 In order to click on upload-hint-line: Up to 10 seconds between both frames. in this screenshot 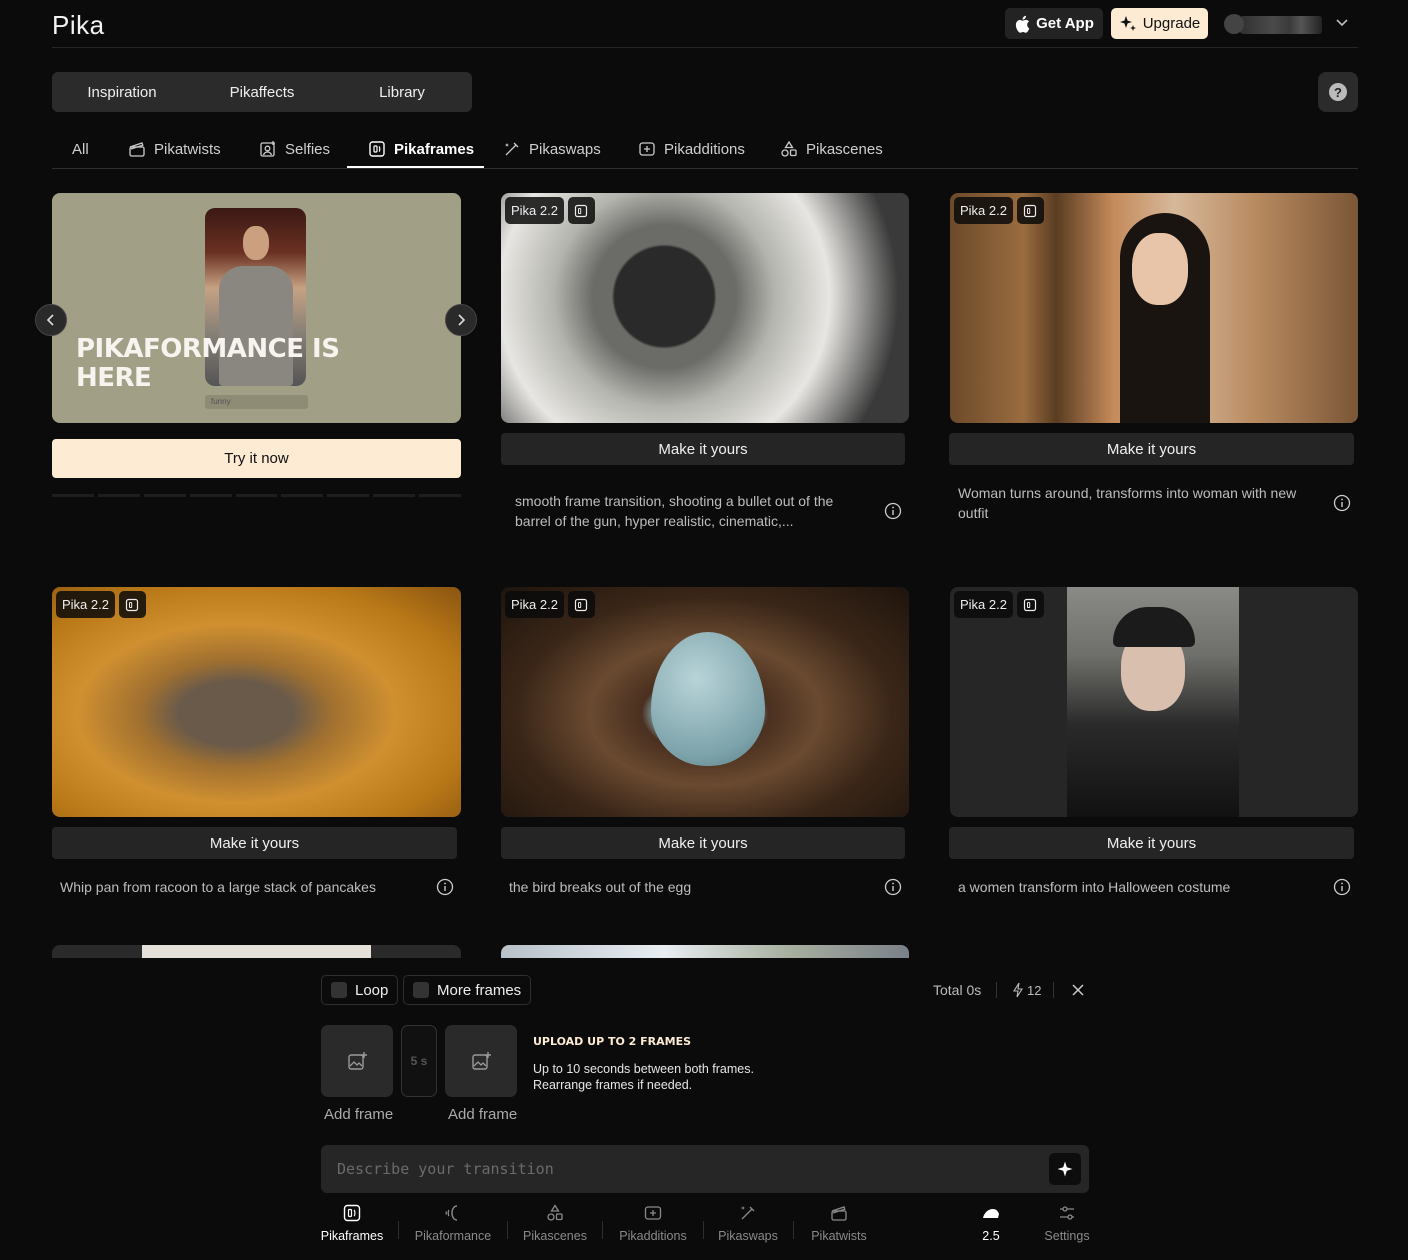, I will do `click(643, 1069)`.